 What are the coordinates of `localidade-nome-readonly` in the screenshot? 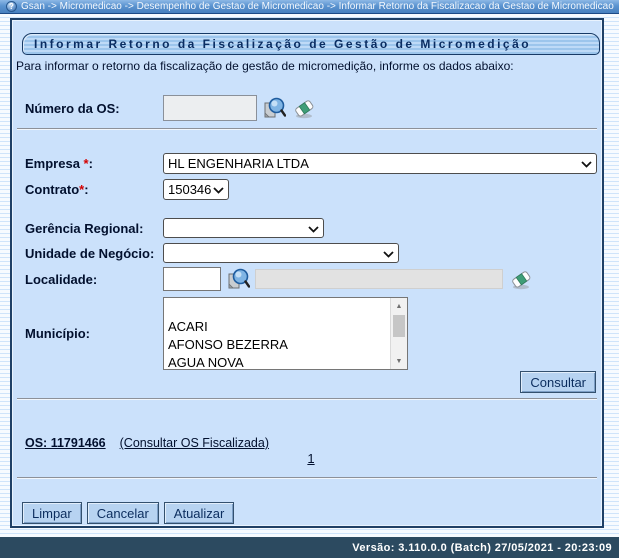 It's located at (379, 279).